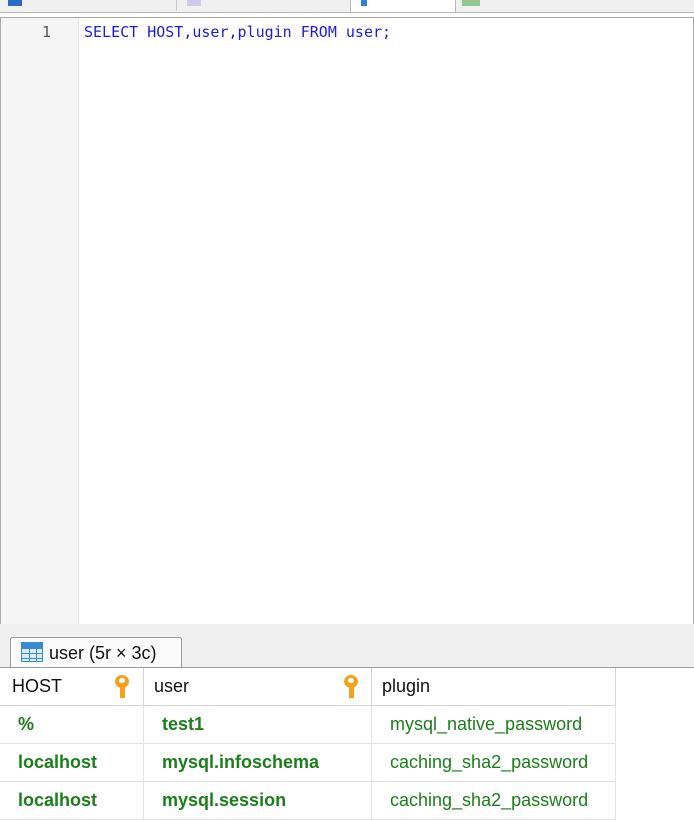  Describe the element at coordinates (258, 686) in the screenshot. I see `column-header-user: user` at that location.